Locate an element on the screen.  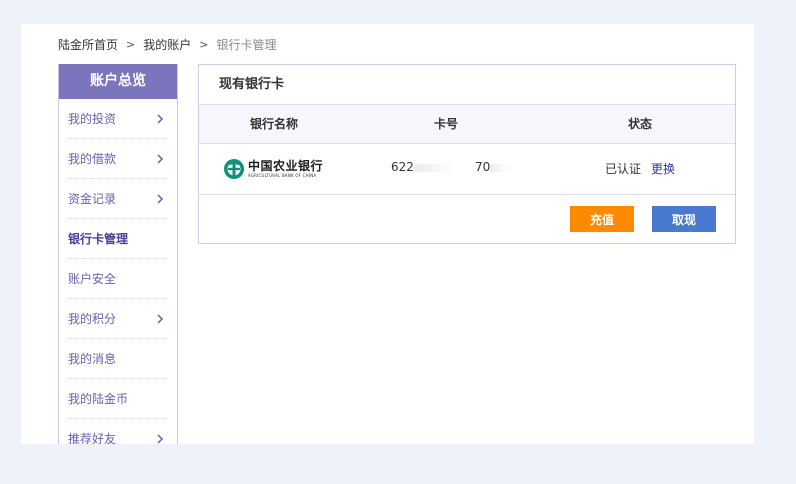
column-header-status: 状态 is located at coordinates (640, 124).